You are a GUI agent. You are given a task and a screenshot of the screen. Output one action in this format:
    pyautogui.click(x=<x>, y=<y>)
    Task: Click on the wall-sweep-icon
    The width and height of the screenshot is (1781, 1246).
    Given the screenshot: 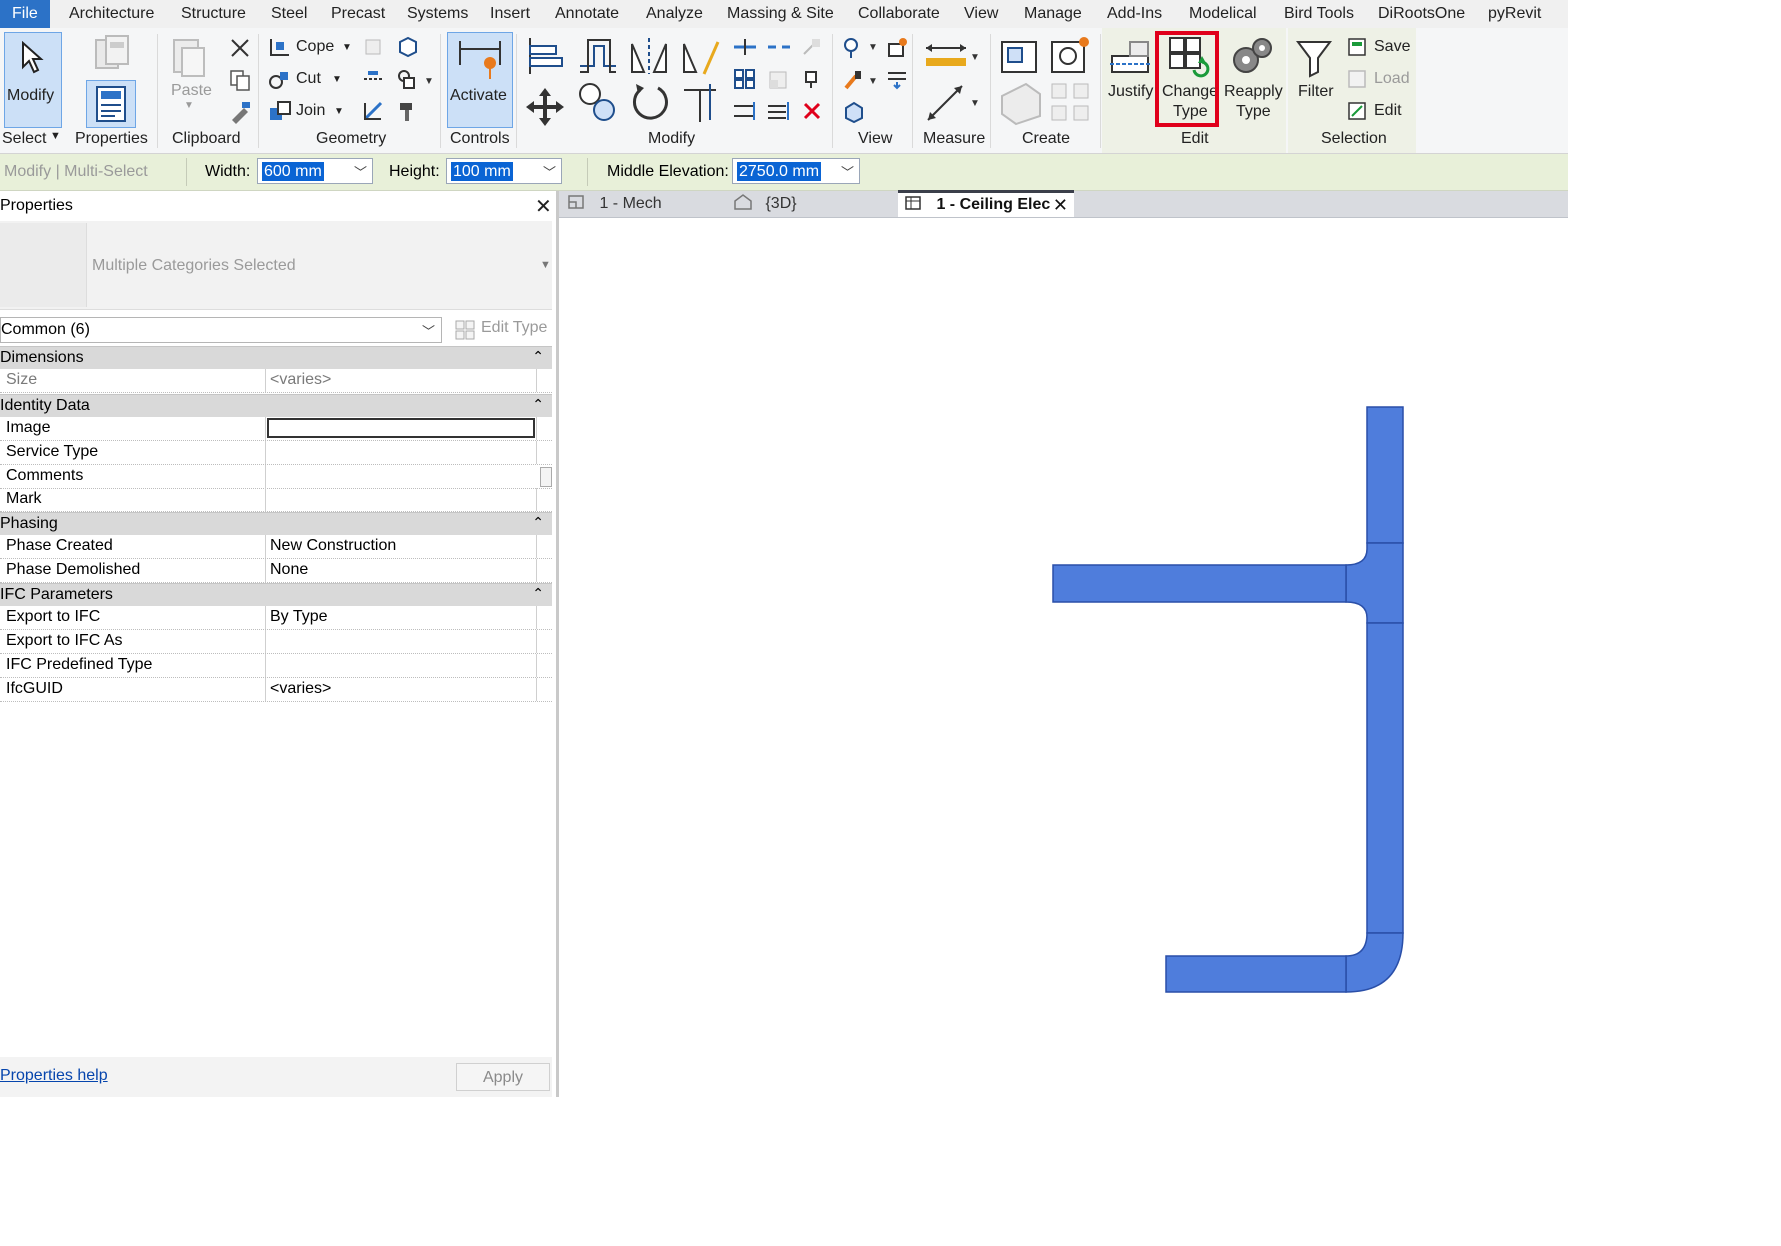 What is the action you would take?
    pyautogui.click(x=373, y=111)
    